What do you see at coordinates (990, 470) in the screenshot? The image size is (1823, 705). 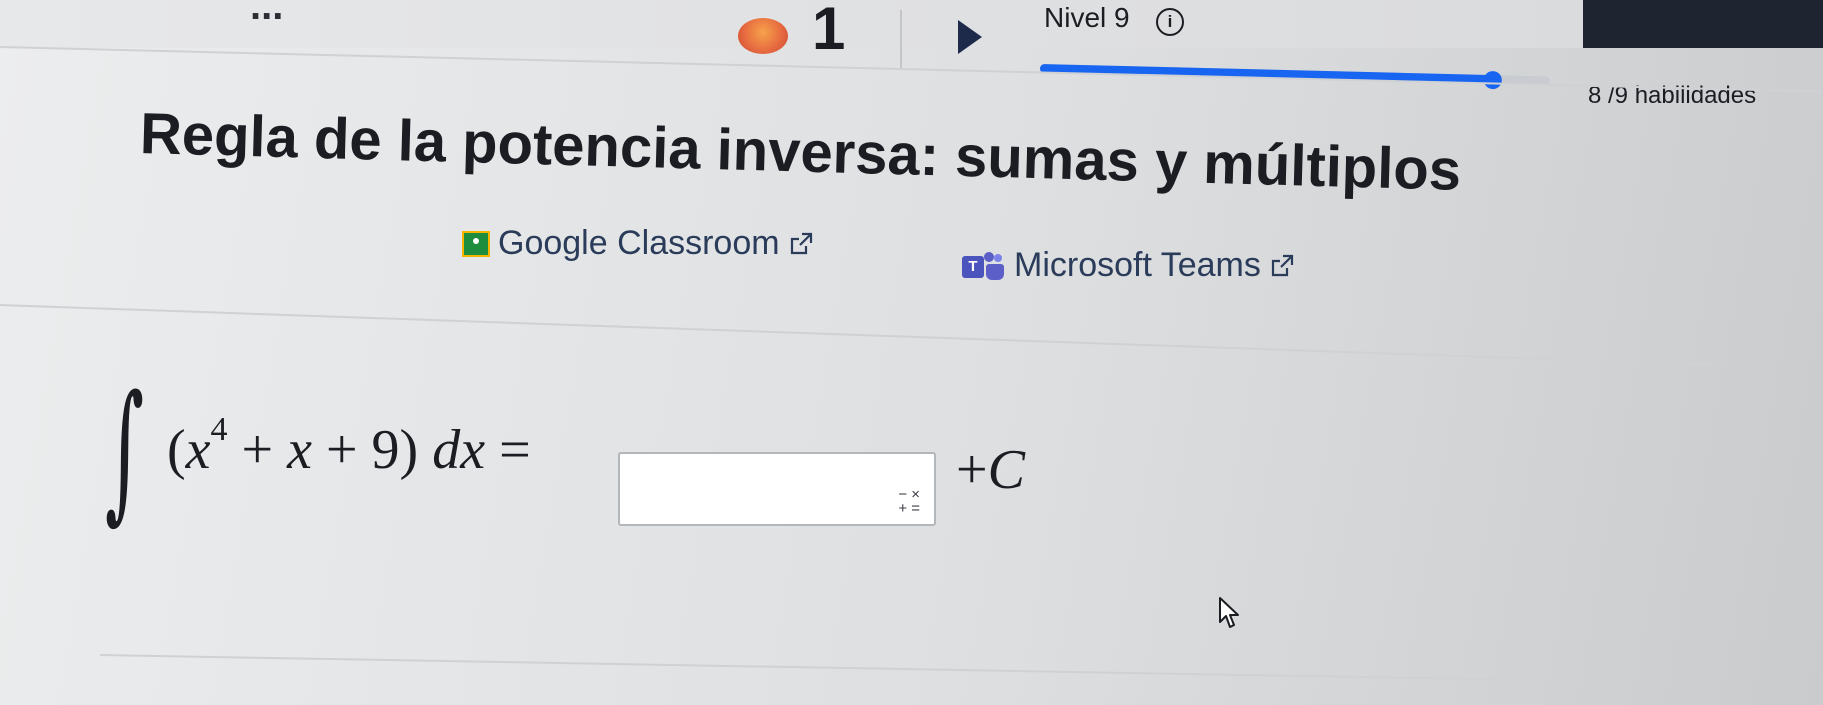 I see `constant-of-integration: +C` at bounding box center [990, 470].